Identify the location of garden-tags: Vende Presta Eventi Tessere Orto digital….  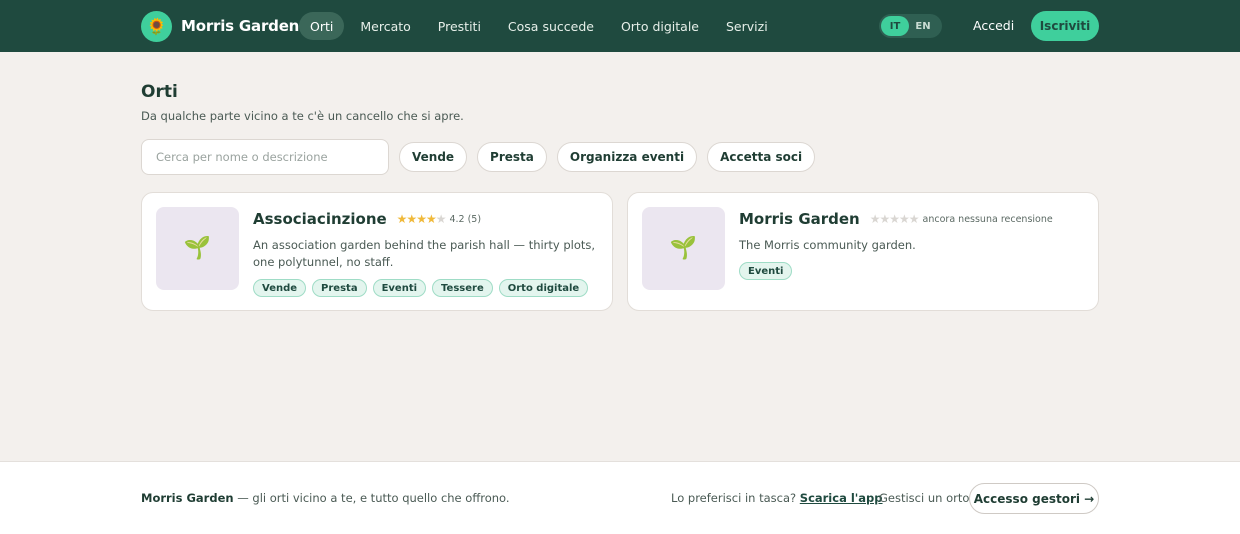
(424, 288).